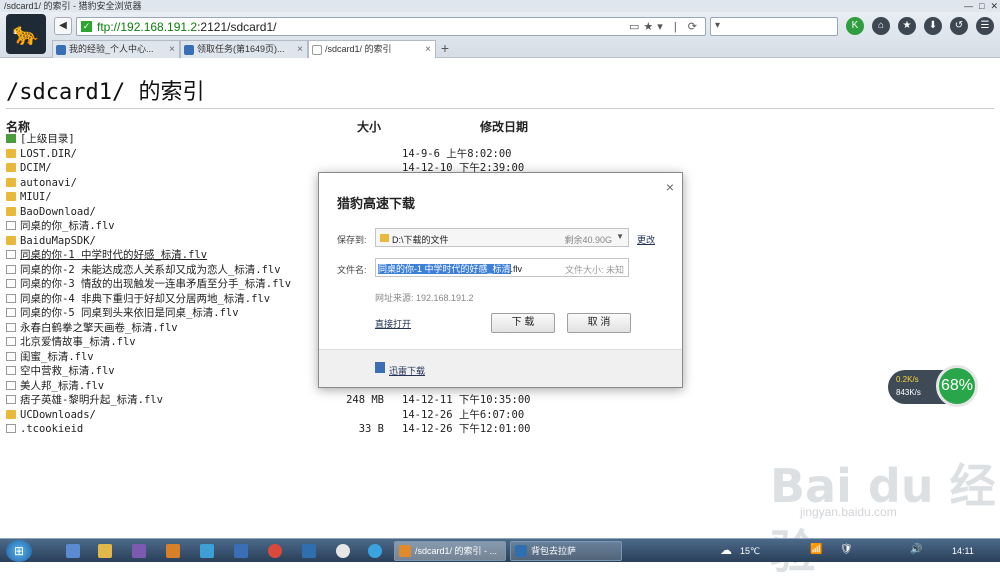 The width and height of the screenshot is (1000, 582). Describe the element at coordinates (500, 108) in the screenshot. I see `divider` at that location.